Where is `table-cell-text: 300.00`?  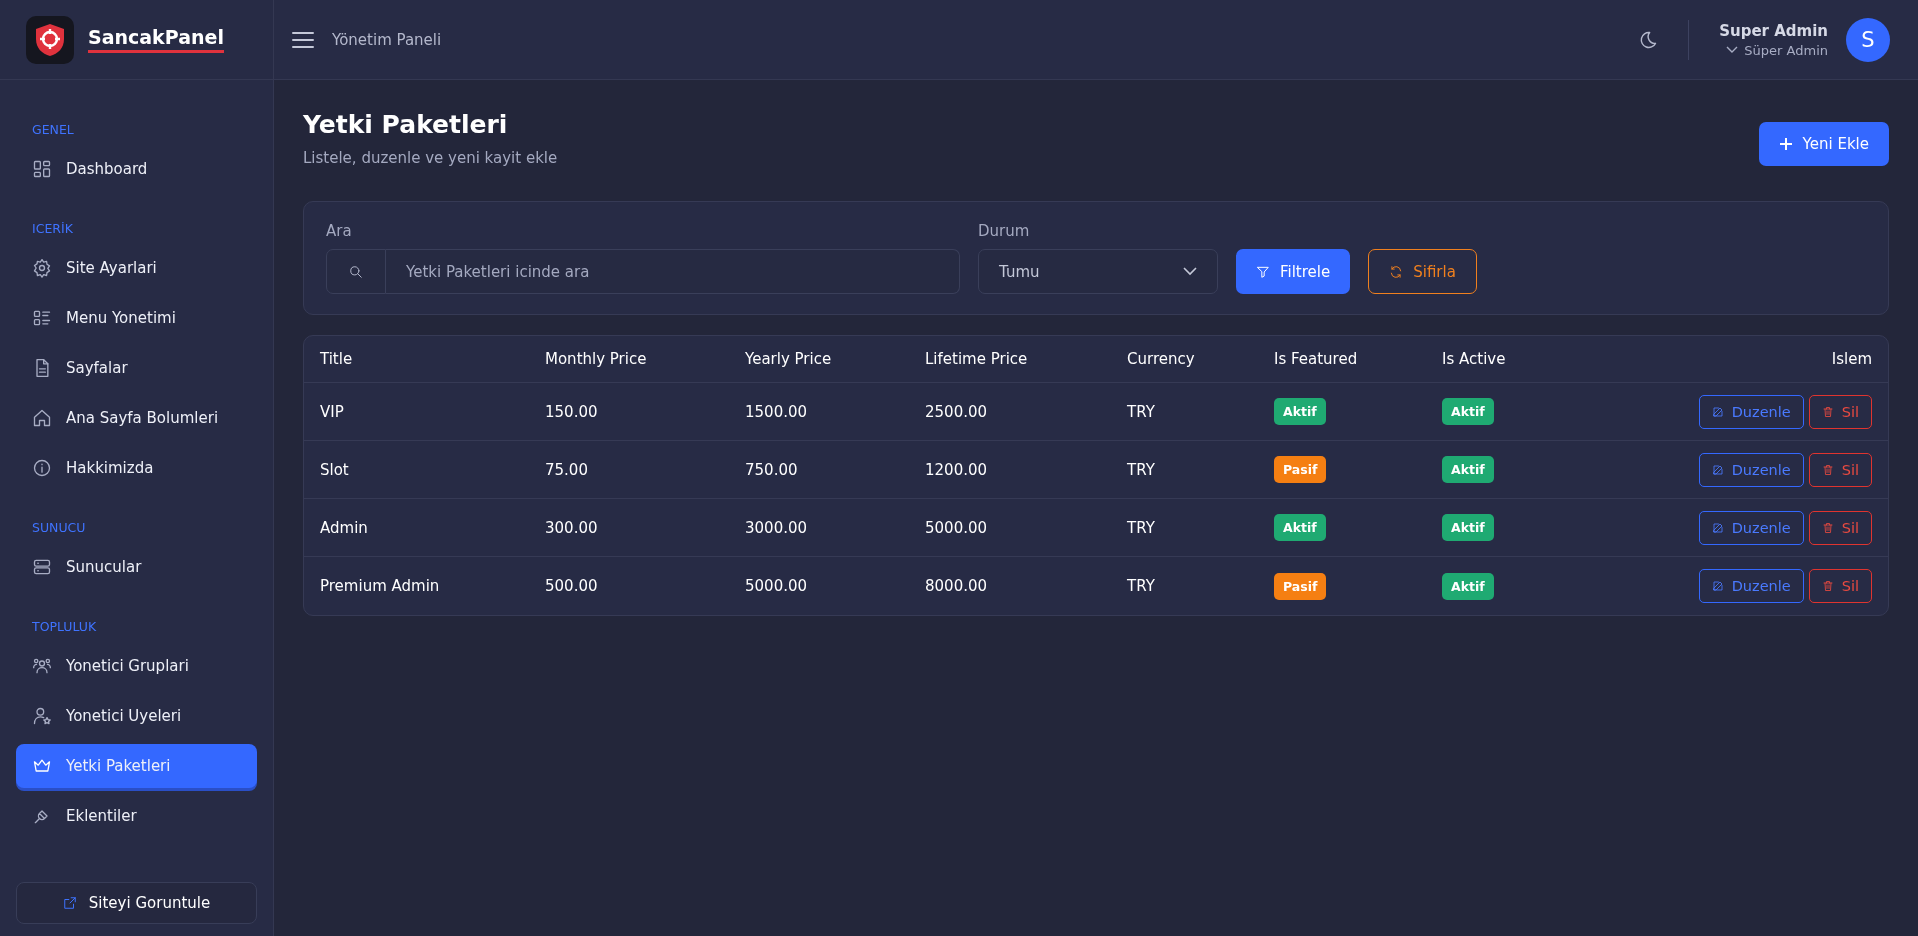 table-cell-text: 300.00 is located at coordinates (572, 527).